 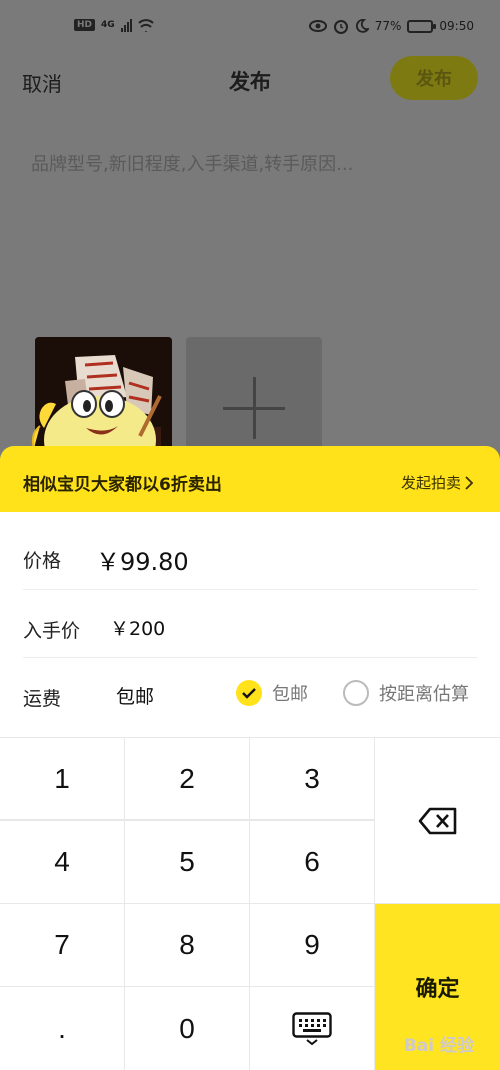 I want to click on price-tip-banner: 相似宝贝大家都以6折卖出 发起拍卖, so click(x=250, y=479).